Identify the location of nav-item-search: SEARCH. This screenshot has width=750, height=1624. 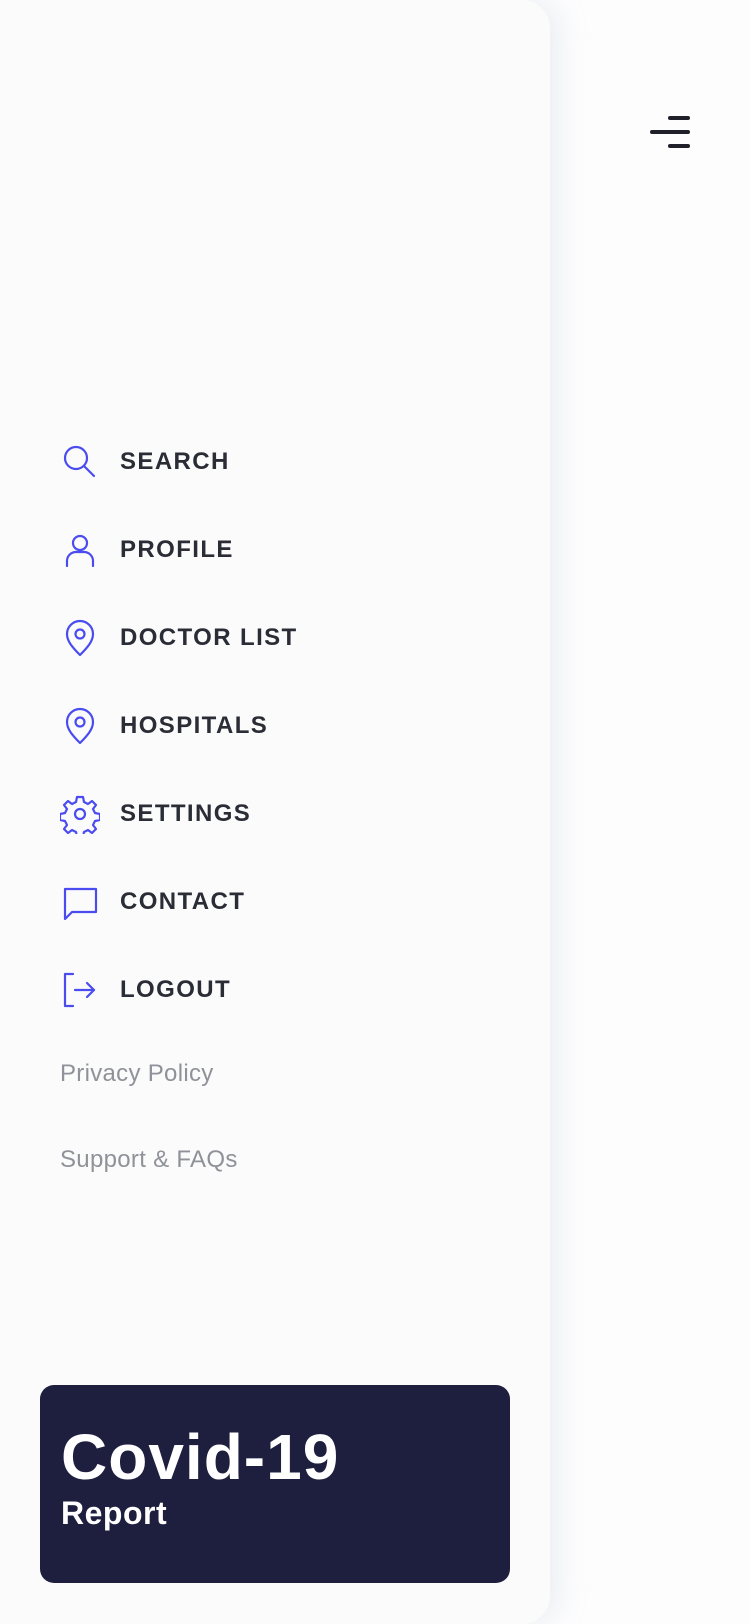
(179, 462).